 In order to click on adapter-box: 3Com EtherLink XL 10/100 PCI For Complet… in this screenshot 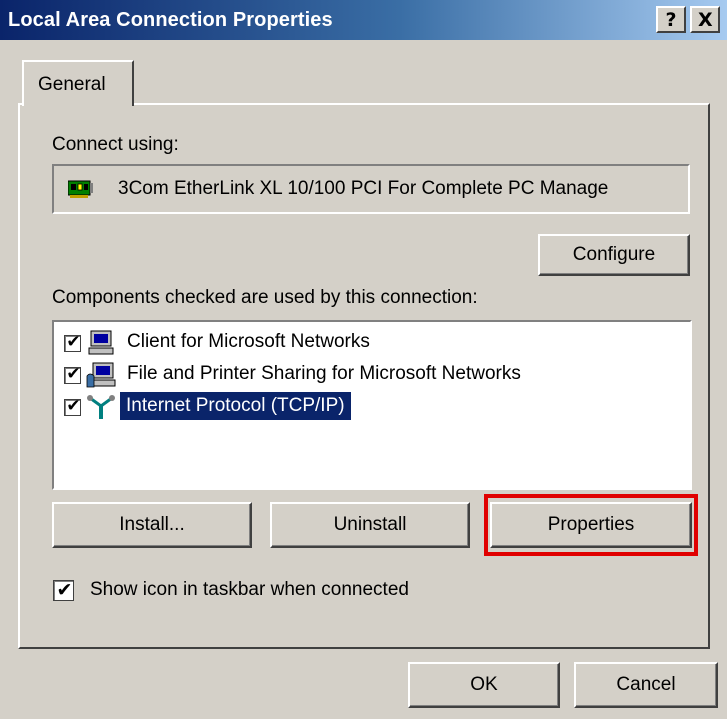, I will do `click(371, 189)`.